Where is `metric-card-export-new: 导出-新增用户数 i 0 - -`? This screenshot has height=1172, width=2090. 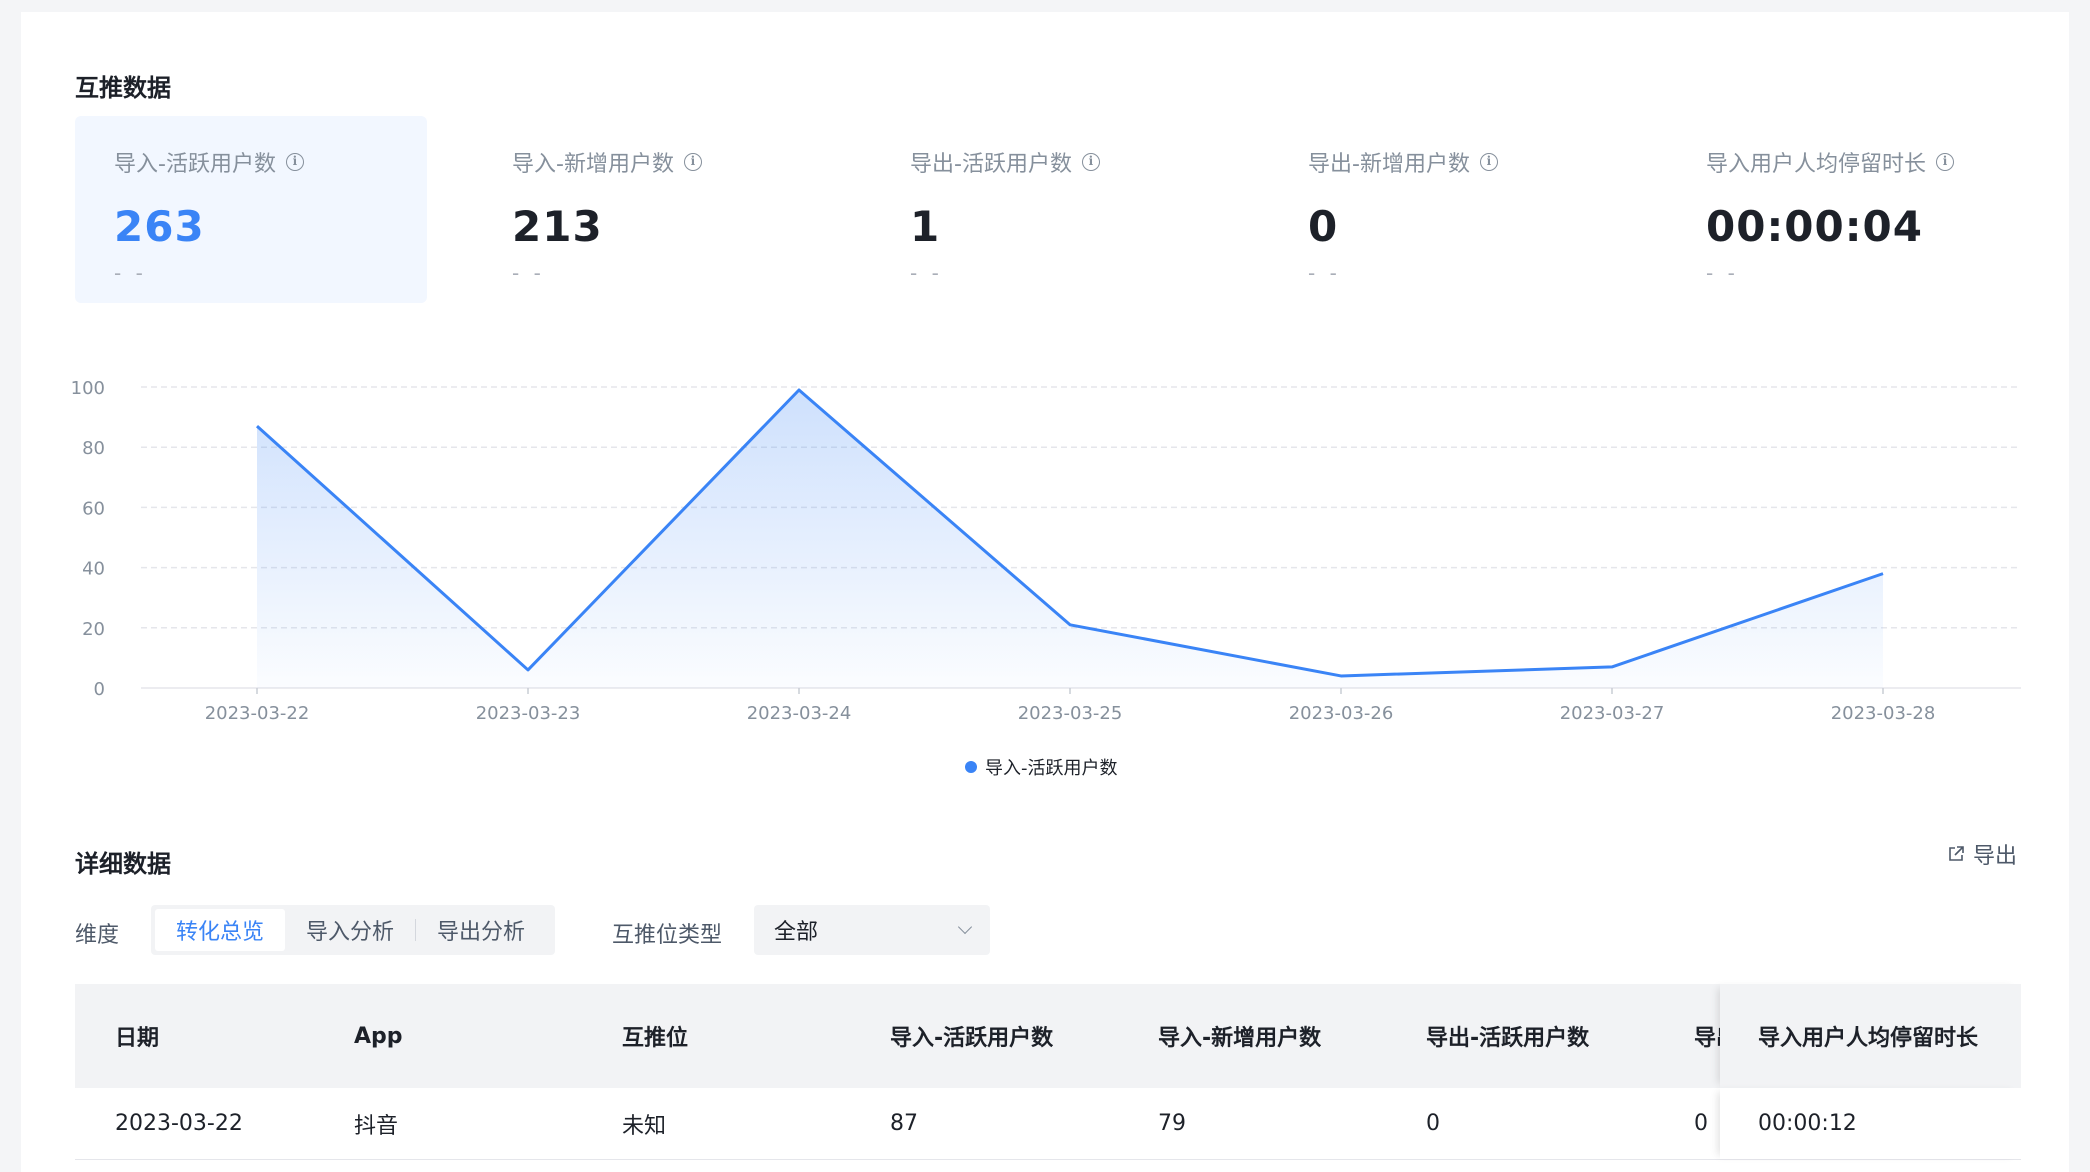
metric-card-export-new: 导出-新增用户数 i 0 - - is located at coordinates (1445, 209).